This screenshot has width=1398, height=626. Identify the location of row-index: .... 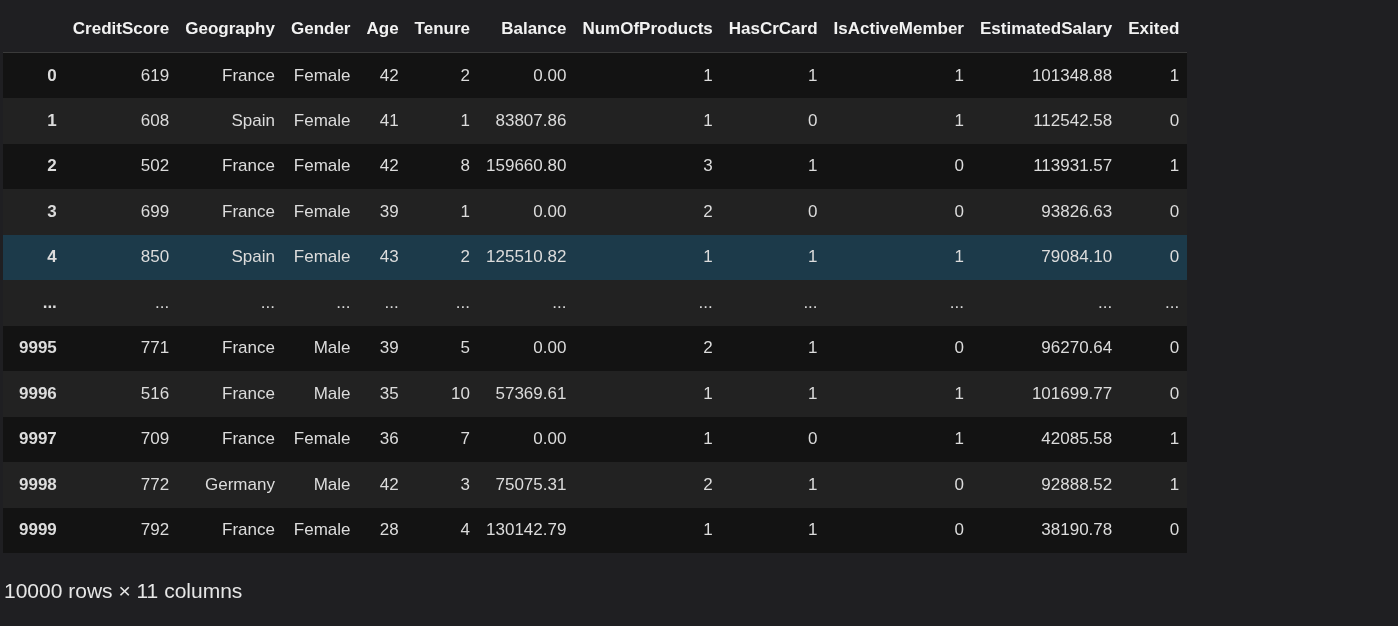
(34, 303).